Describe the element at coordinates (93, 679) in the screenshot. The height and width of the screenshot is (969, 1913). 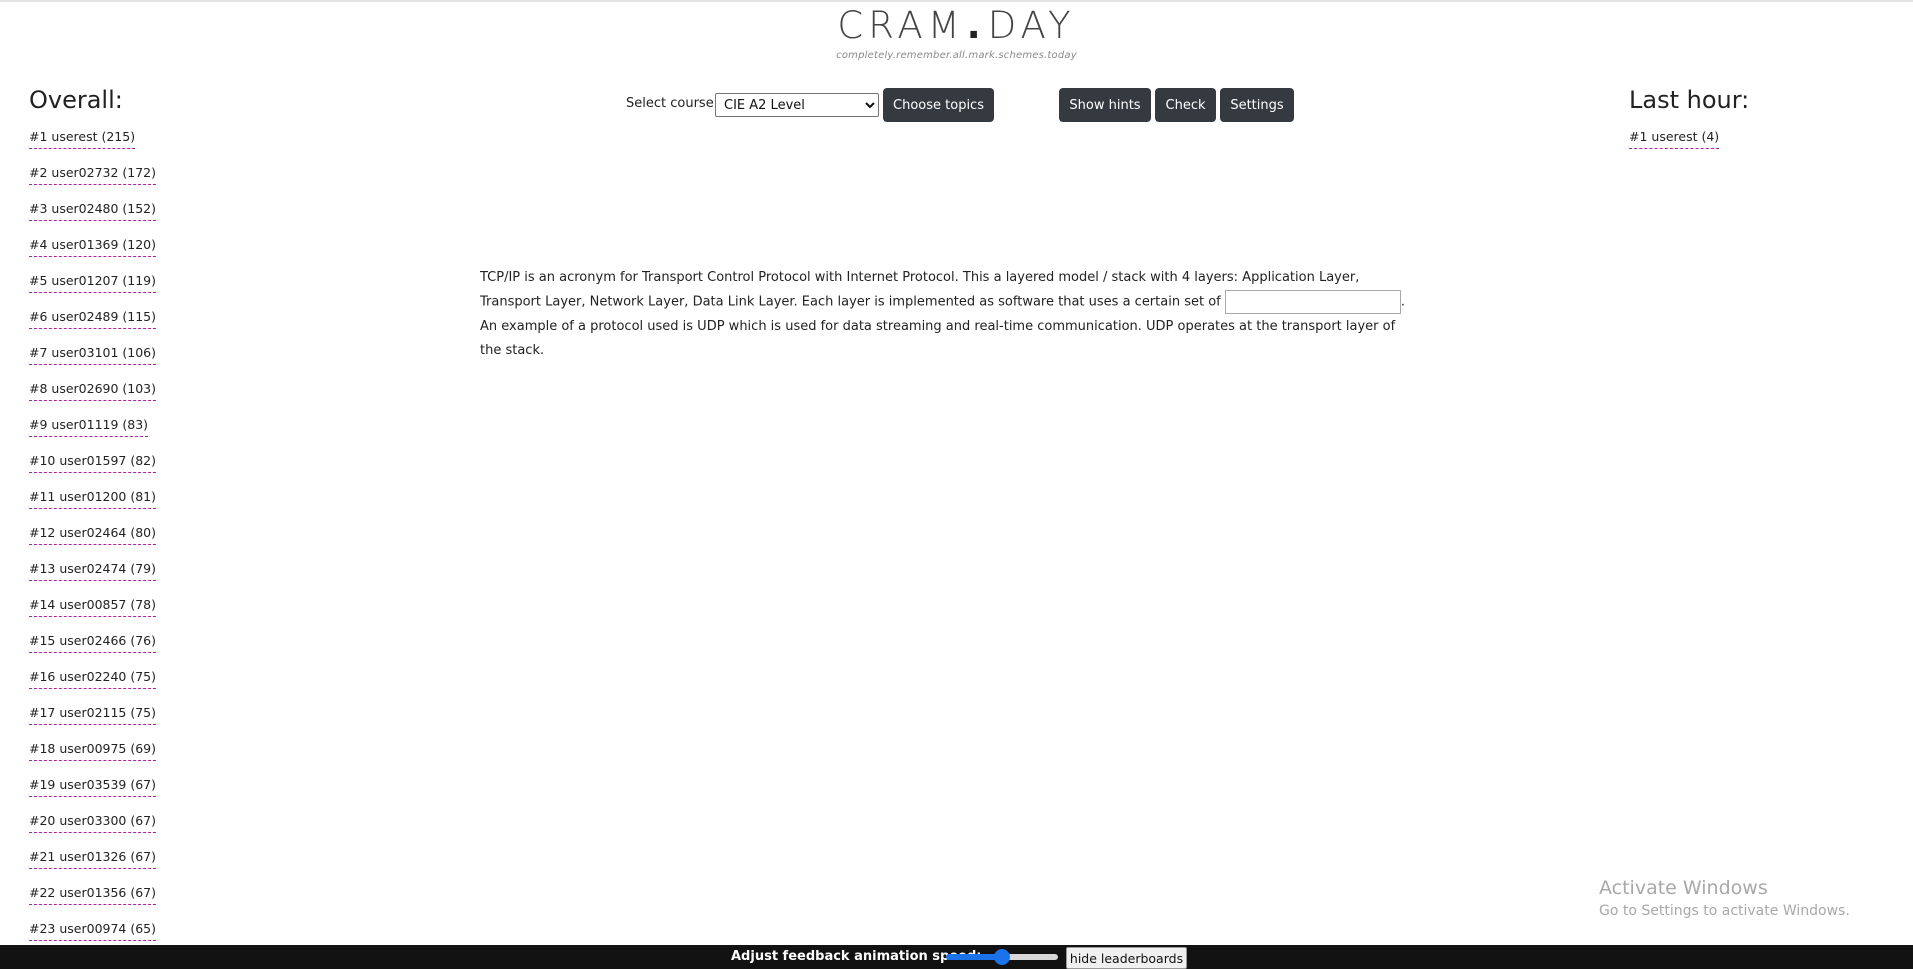
I see `overall-leaderboard-entry: #16 user02240 (75)` at that location.